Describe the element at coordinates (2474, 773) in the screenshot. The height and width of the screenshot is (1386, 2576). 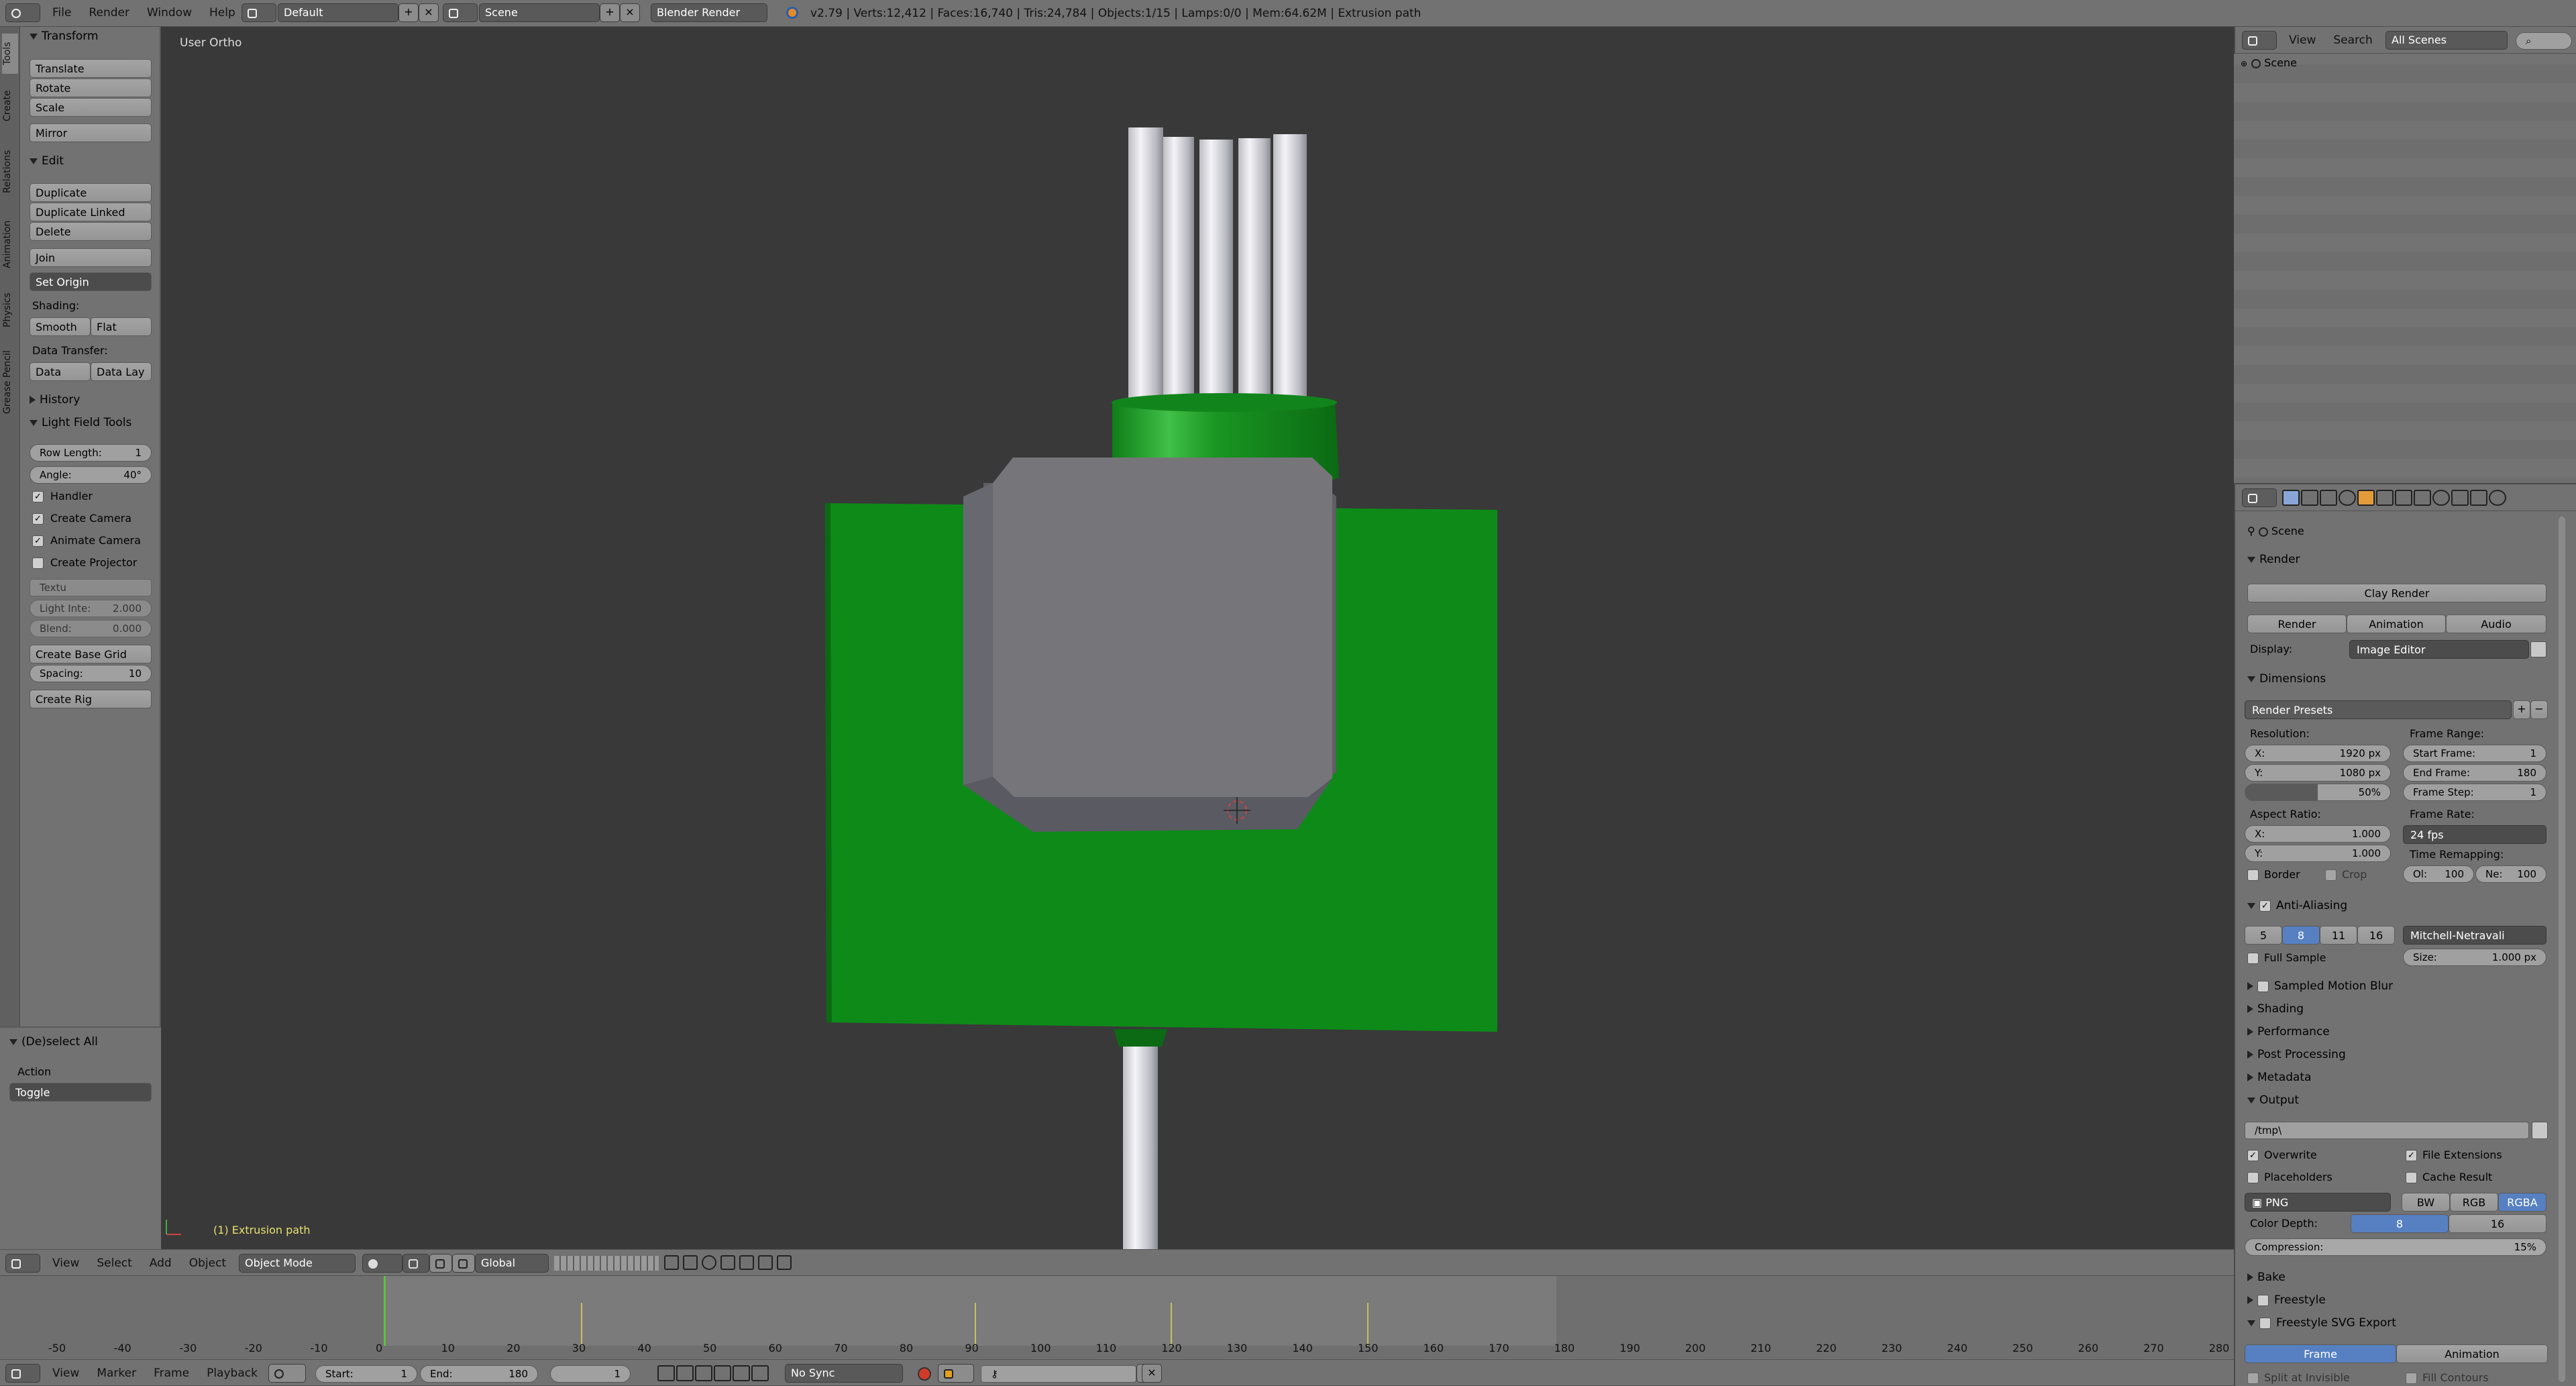
I see `end-frame-field: End Frame: 180` at that location.